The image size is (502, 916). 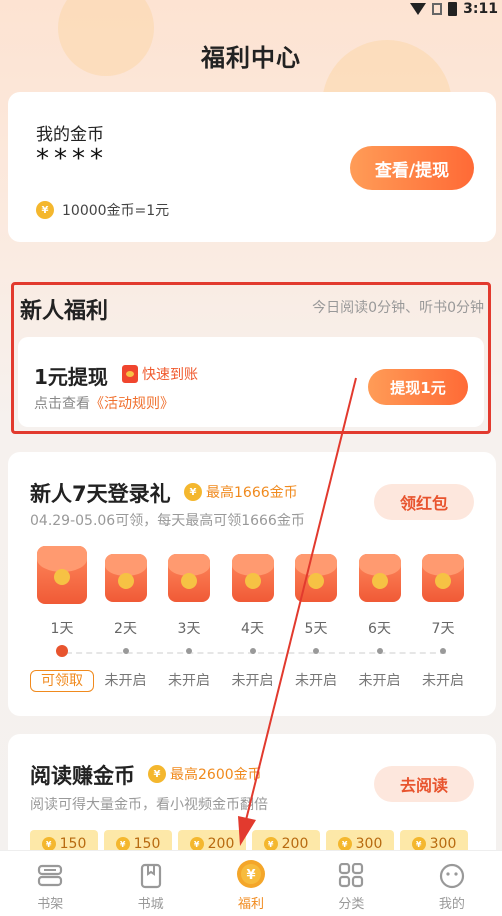 I want to click on tab-label: 书架, so click(x=50, y=904).